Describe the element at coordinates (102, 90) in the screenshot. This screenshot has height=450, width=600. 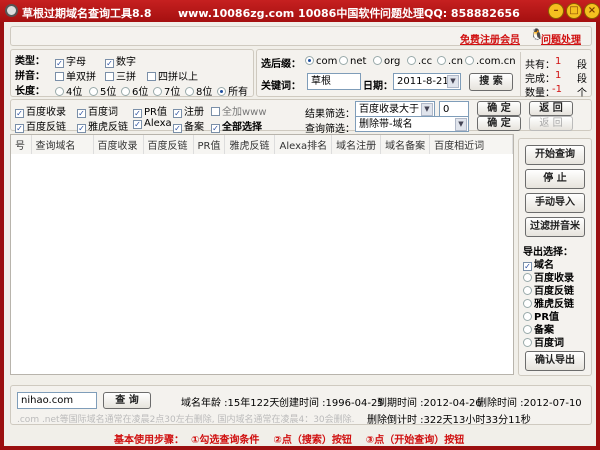
I see `length-5-radio: 5位` at that location.